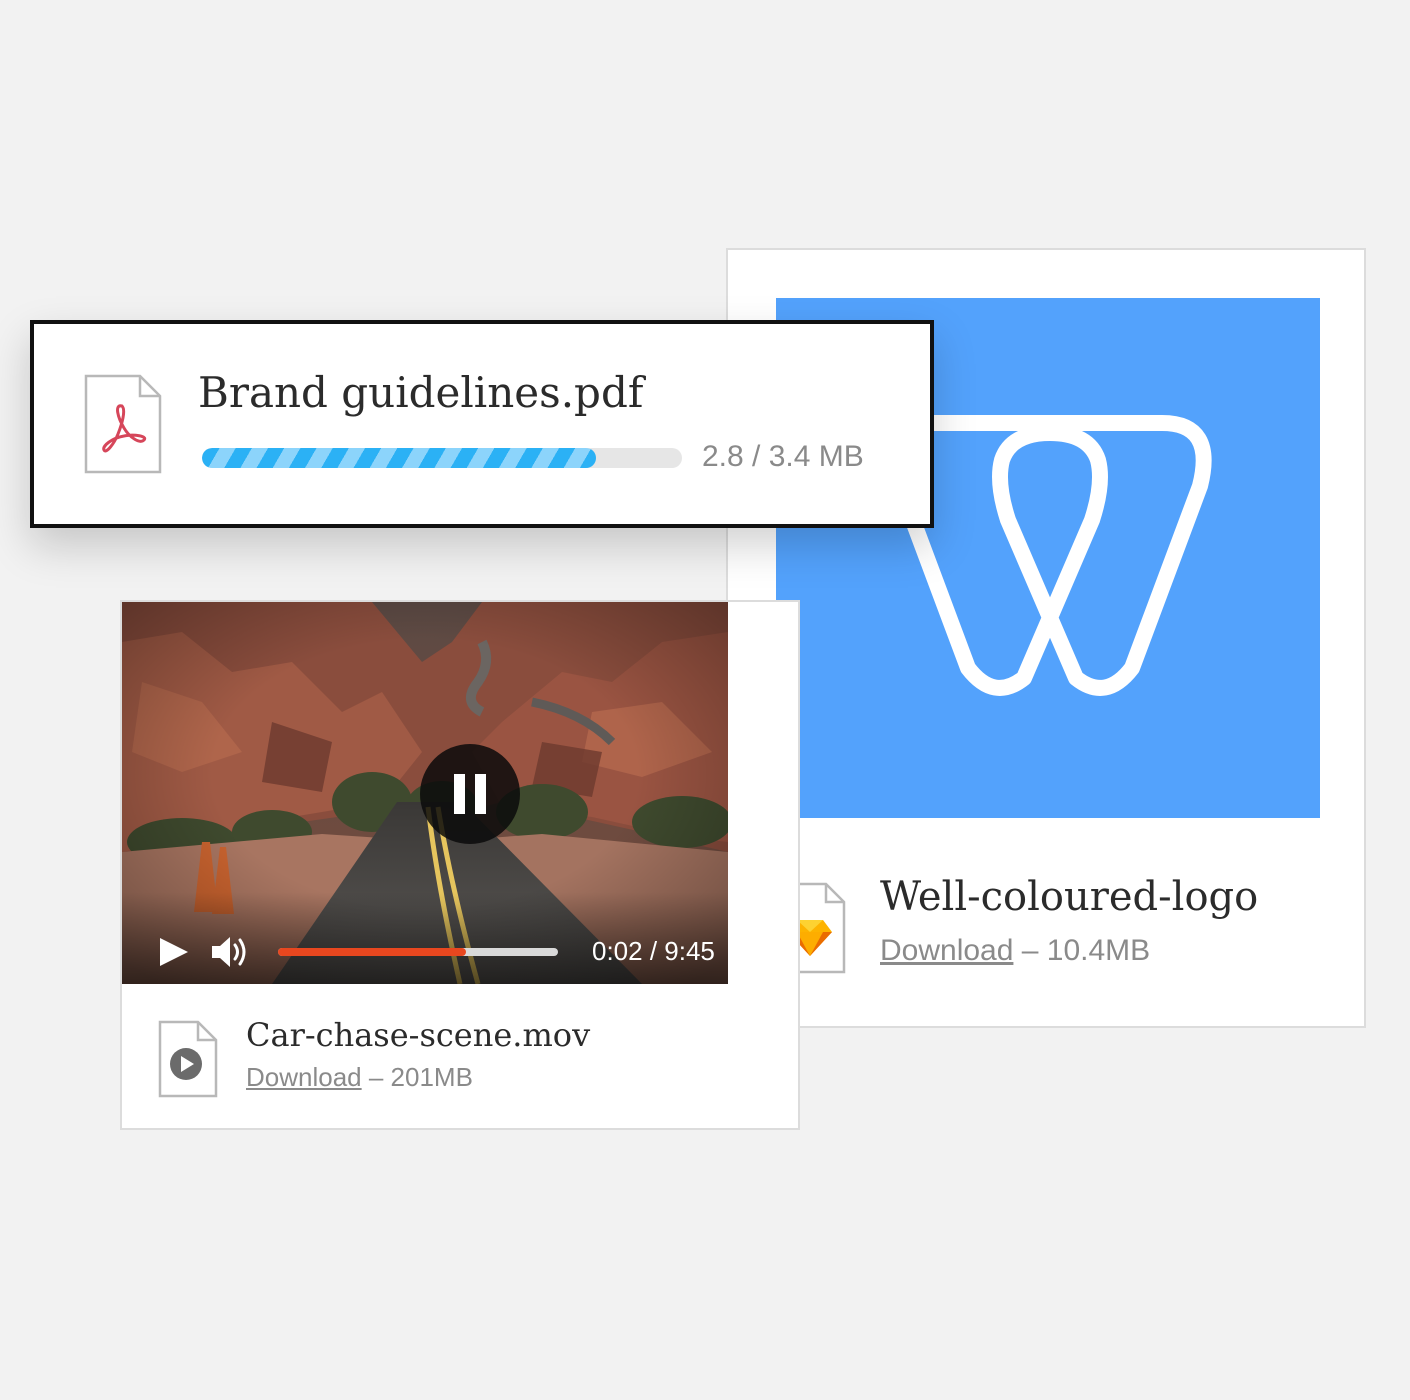  What do you see at coordinates (399, 458) in the screenshot?
I see `upload-progress-fill` at bounding box center [399, 458].